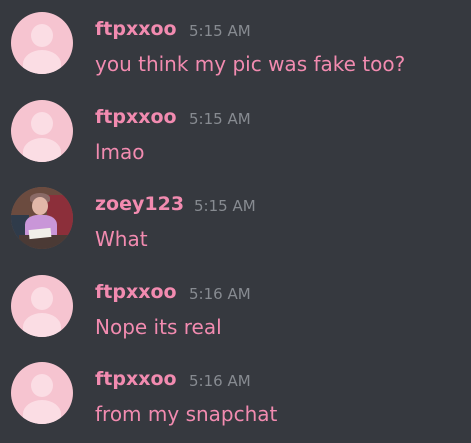 The height and width of the screenshot is (443, 471). Describe the element at coordinates (139, 204) in the screenshot. I see `message-username: zoey123` at that location.